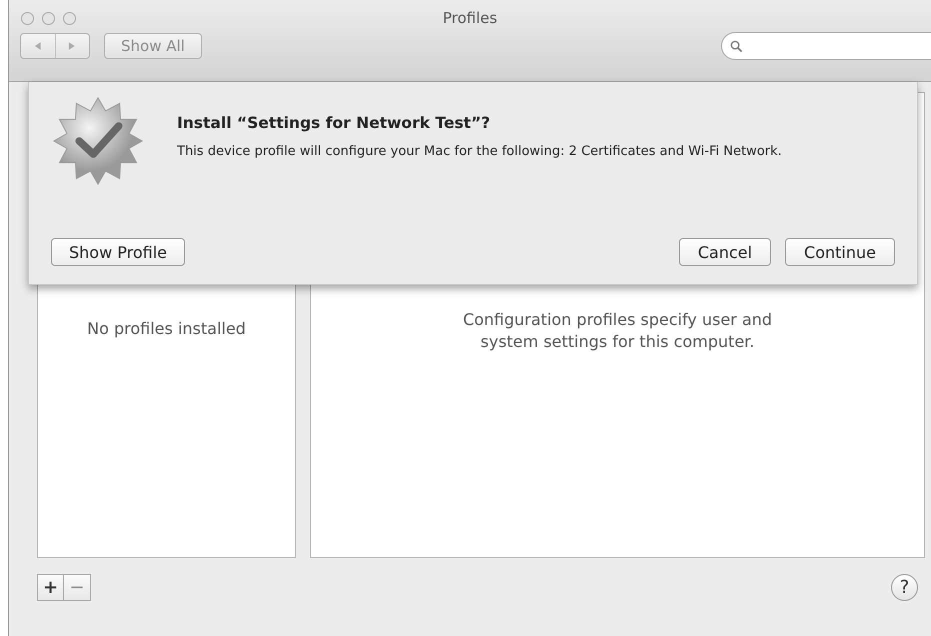 This screenshot has width=931, height=636. I want to click on description-text: Configuration profiles specify user and system settings for this computer., so click(618, 331).